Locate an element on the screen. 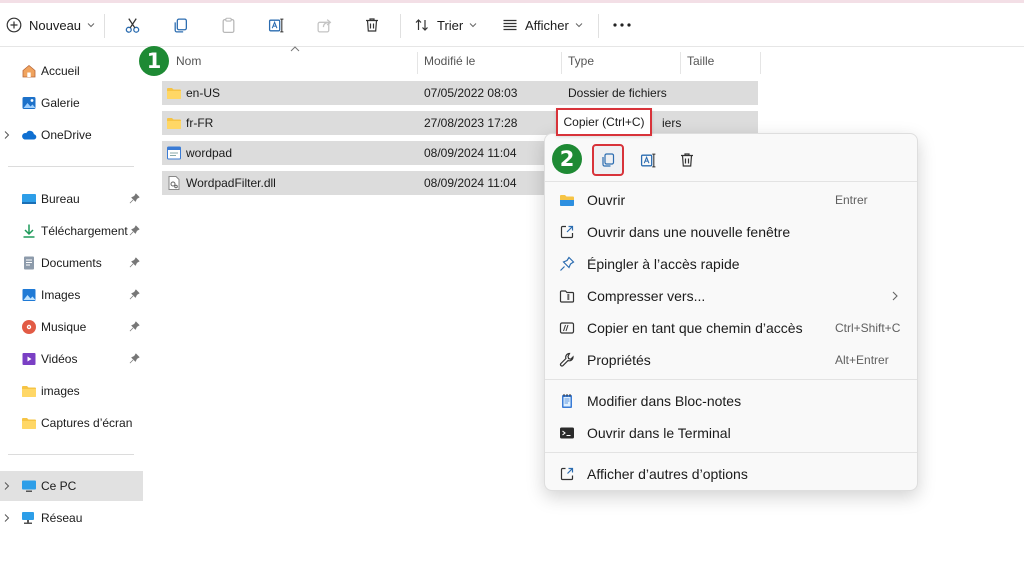 The image size is (1024, 572). sidebar-item-label: Galerie is located at coordinates (60, 103).